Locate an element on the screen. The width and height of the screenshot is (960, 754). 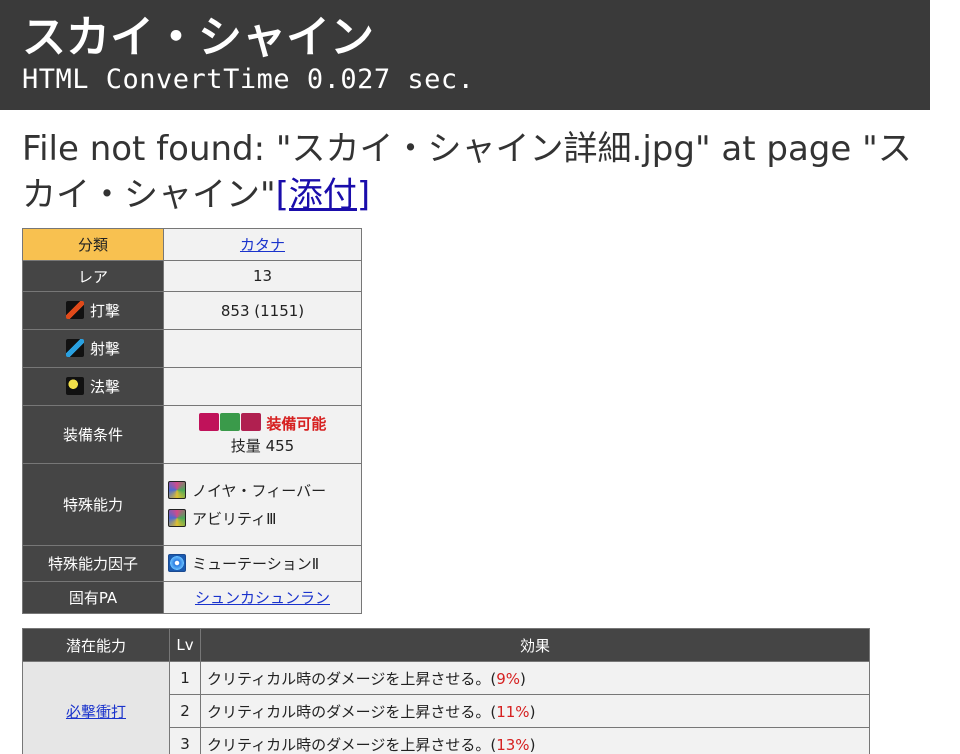
category-value: カタナ is located at coordinates (262, 244).